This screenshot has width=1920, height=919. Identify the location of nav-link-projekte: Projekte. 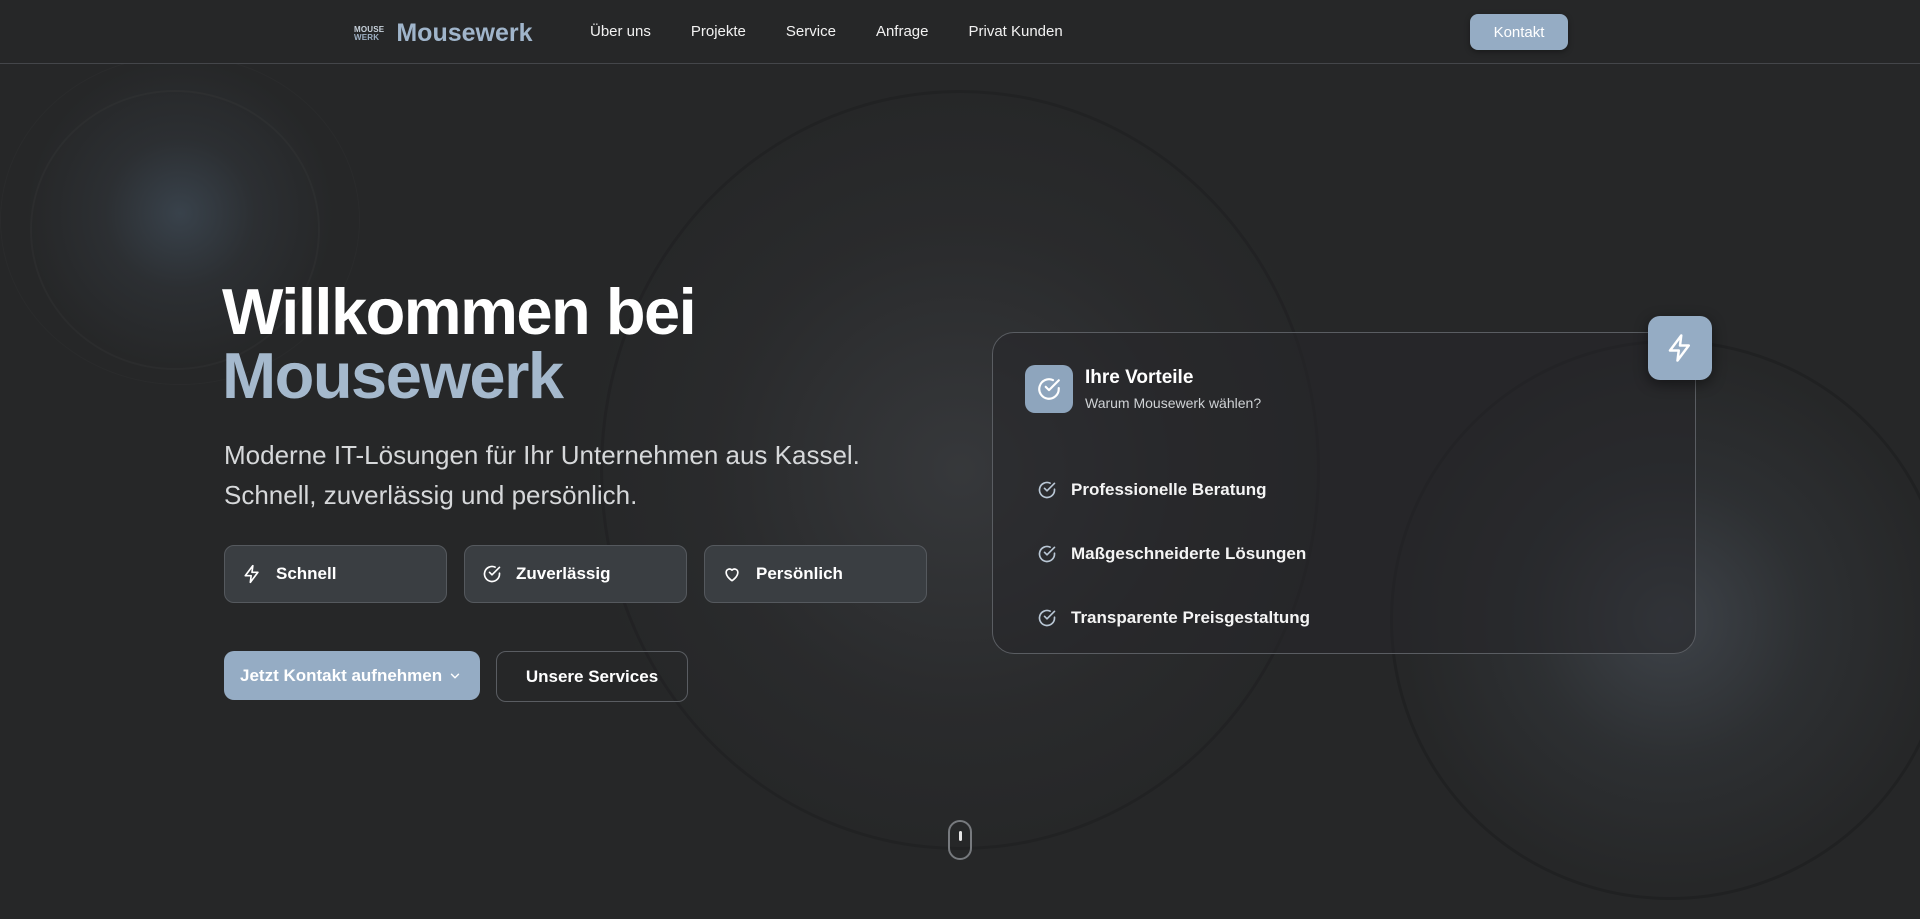
(718, 31).